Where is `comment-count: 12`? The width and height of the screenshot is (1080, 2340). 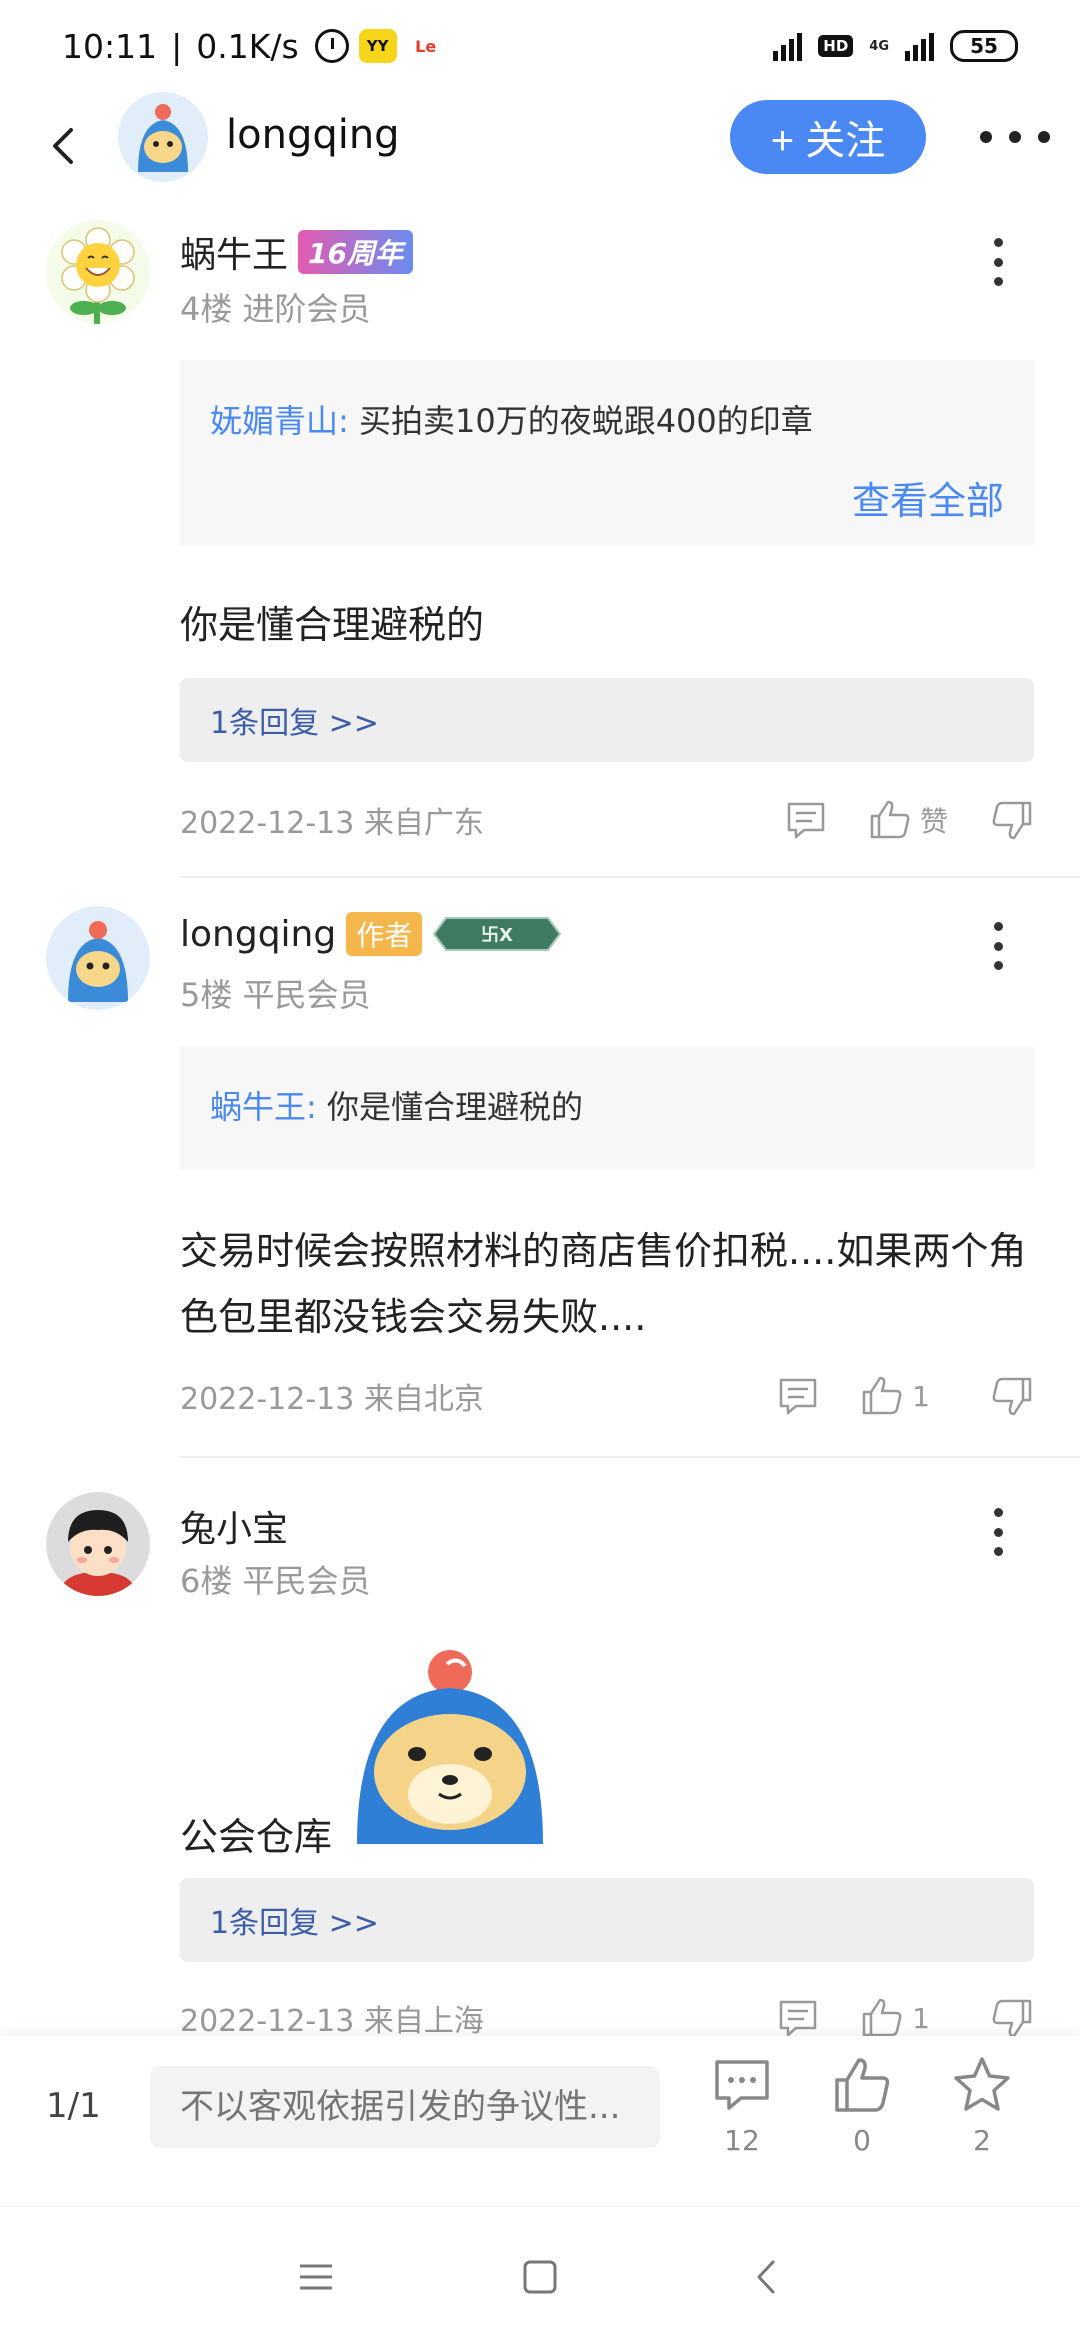
comment-count: 12 is located at coordinates (742, 2140).